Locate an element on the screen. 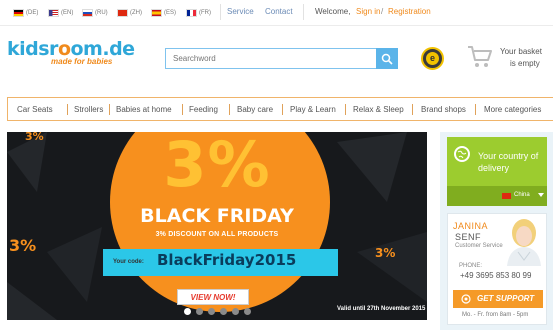  search-icon is located at coordinates (387, 59).